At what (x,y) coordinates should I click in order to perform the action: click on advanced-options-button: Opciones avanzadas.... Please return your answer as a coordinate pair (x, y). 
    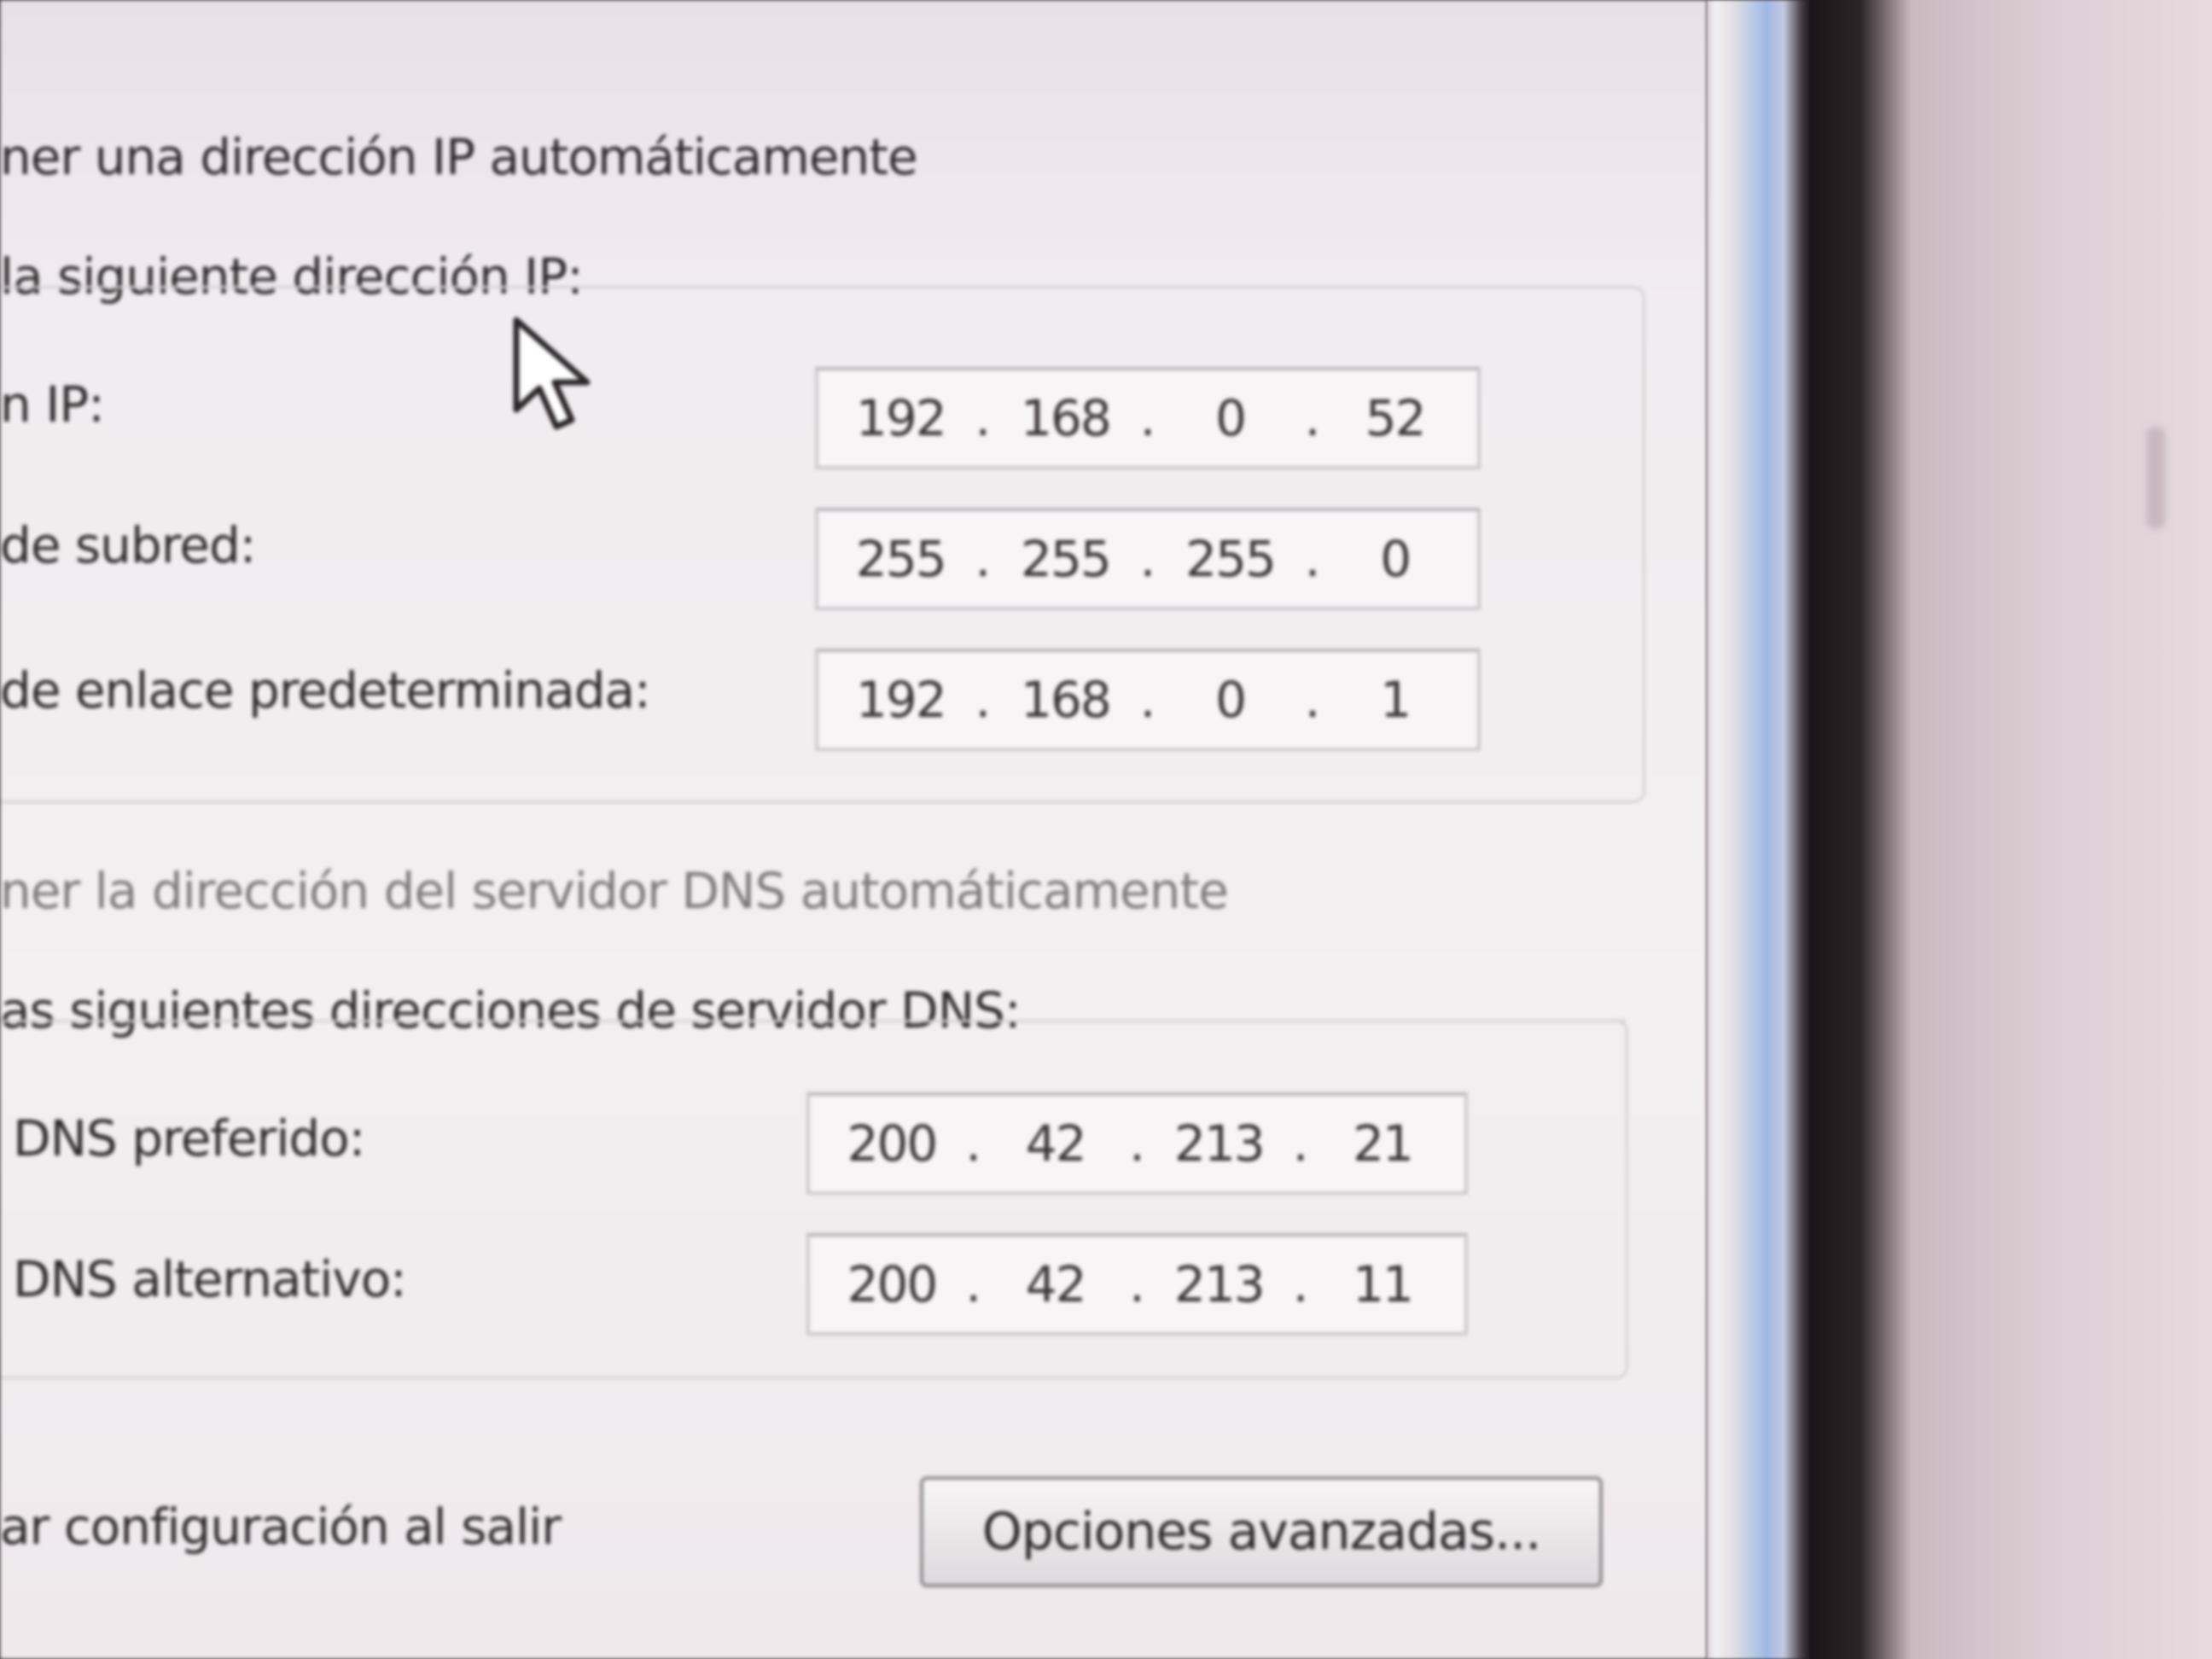
    Looking at the image, I should click on (1261, 1531).